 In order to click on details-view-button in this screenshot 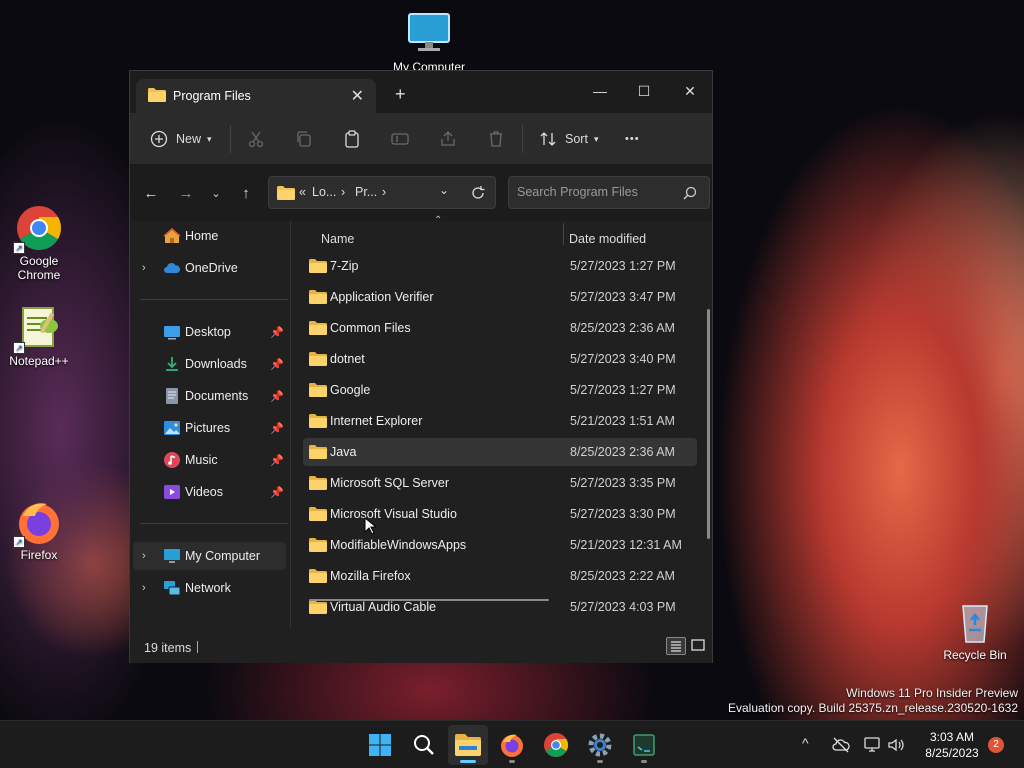, I will do `click(676, 646)`.